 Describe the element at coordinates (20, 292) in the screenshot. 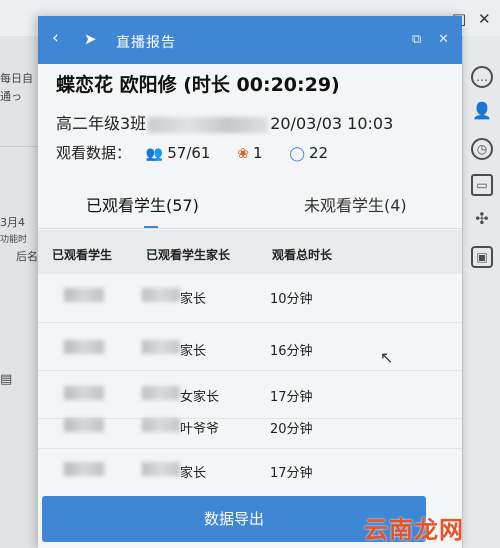

I see `background-left-panel: 每日自 通っ 3月4 功能时 后名 ▤` at that location.